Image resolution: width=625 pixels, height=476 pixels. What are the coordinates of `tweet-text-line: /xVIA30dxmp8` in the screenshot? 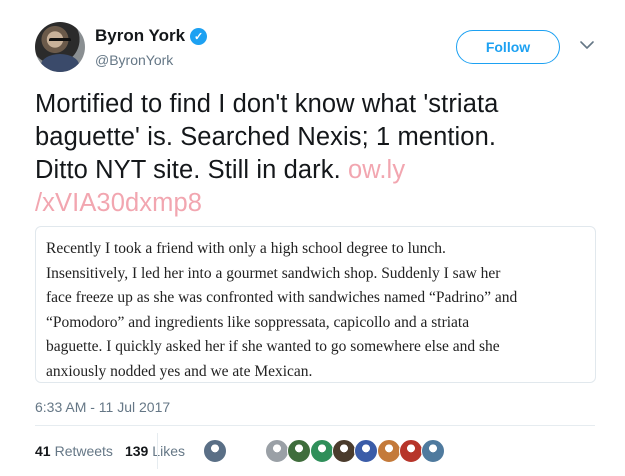 It's located at (315, 203).